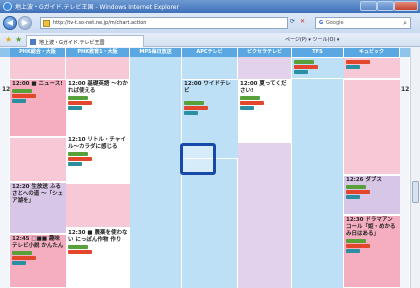  I want to click on vertical-scrollbar, so click(415, 168).